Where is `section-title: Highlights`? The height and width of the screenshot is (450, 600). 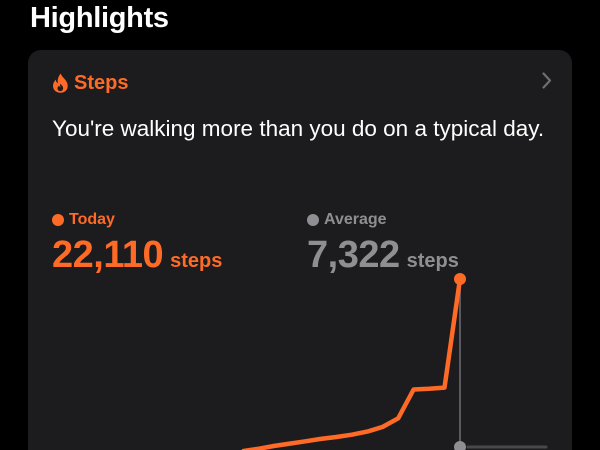
section-title: Highlights is located at coordinates (99, 18).